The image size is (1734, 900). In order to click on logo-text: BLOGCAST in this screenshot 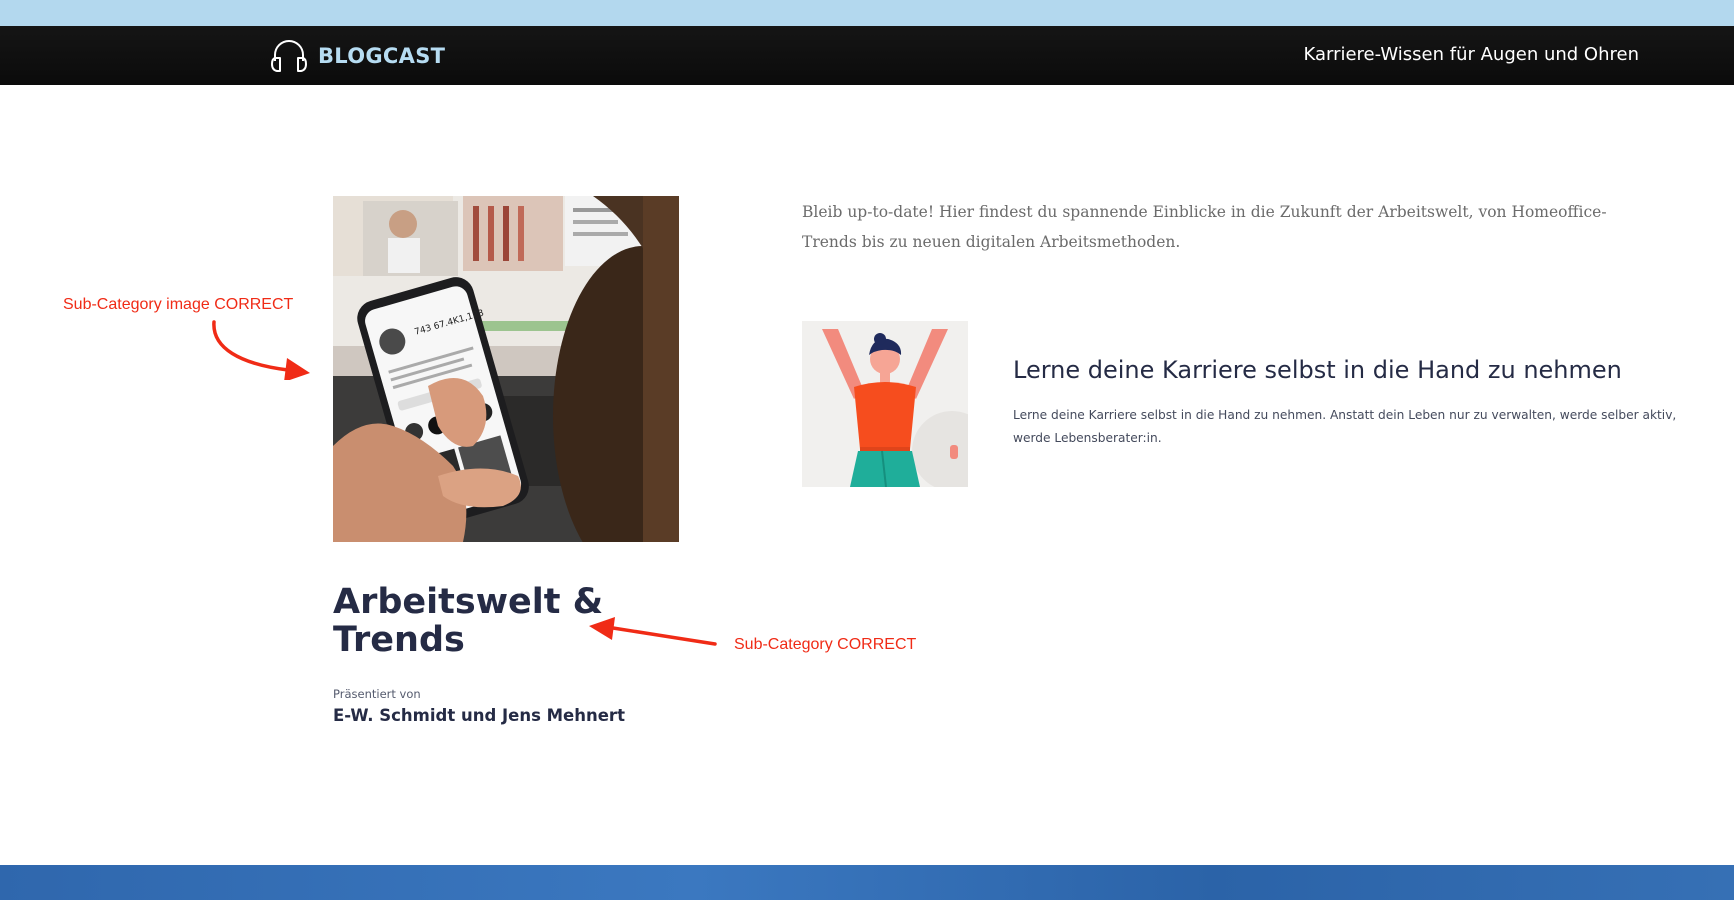, I will do `click(382, 56)`.